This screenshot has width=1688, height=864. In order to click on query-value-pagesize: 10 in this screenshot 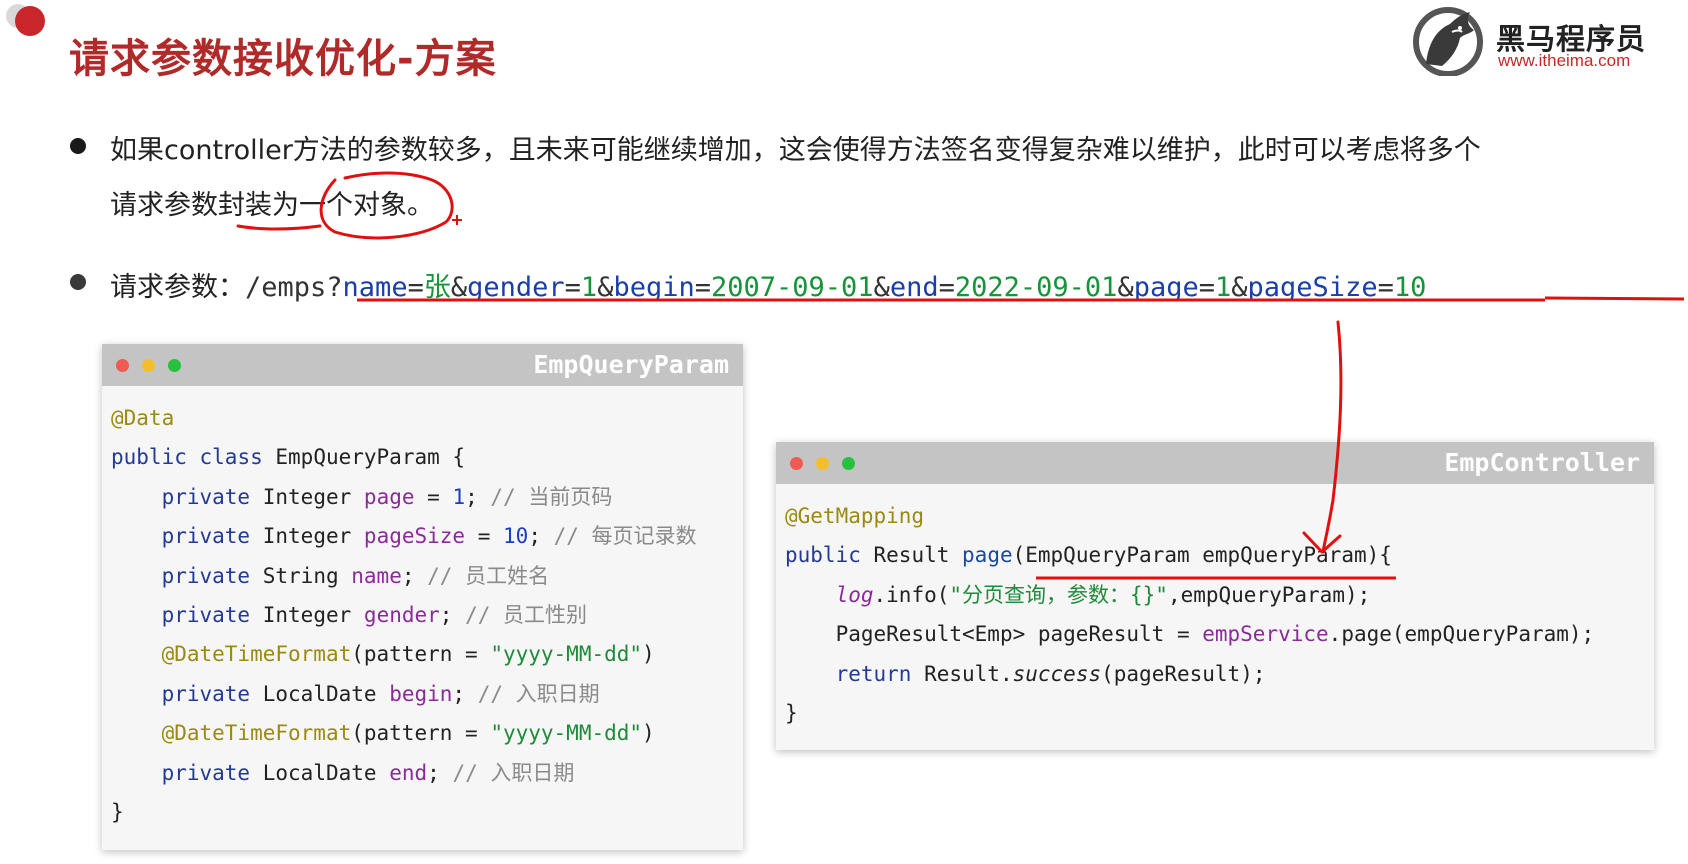, I will do `click(1410, 287)`.